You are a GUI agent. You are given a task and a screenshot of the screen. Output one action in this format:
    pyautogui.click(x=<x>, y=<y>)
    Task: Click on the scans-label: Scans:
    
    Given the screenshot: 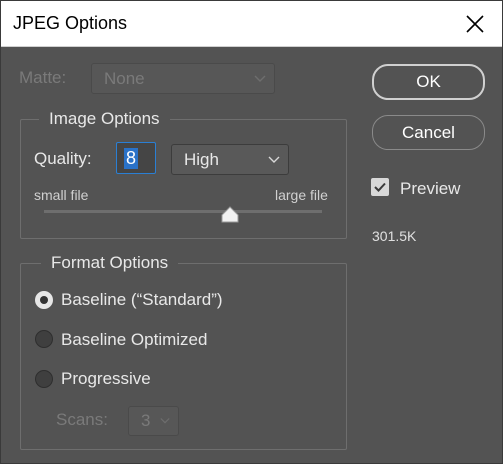 What is the action you would take?
    pyautogui.click(x=82, y=419)
    